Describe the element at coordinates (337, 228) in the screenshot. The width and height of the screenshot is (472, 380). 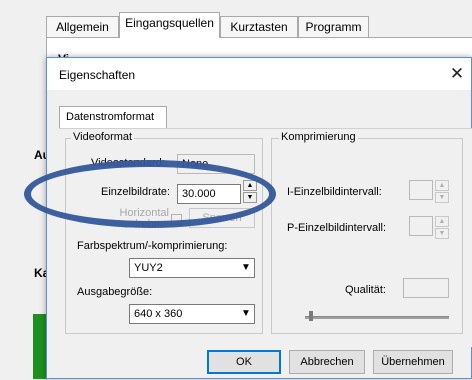
I see `p-einzelbildintervall-label: P-Einzelbildintervall:` at that location.